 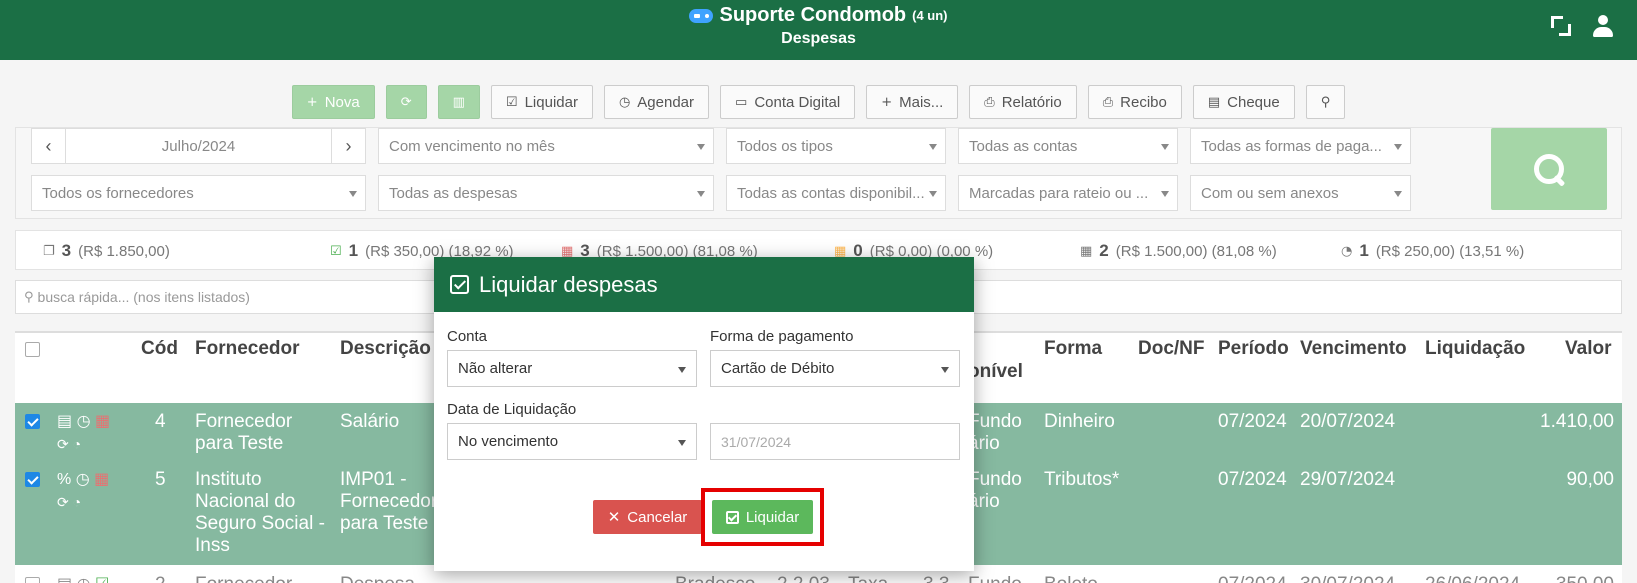 I want to click on forma-pagamento-select: Cartão de Débito, so click(x=835, y=368).